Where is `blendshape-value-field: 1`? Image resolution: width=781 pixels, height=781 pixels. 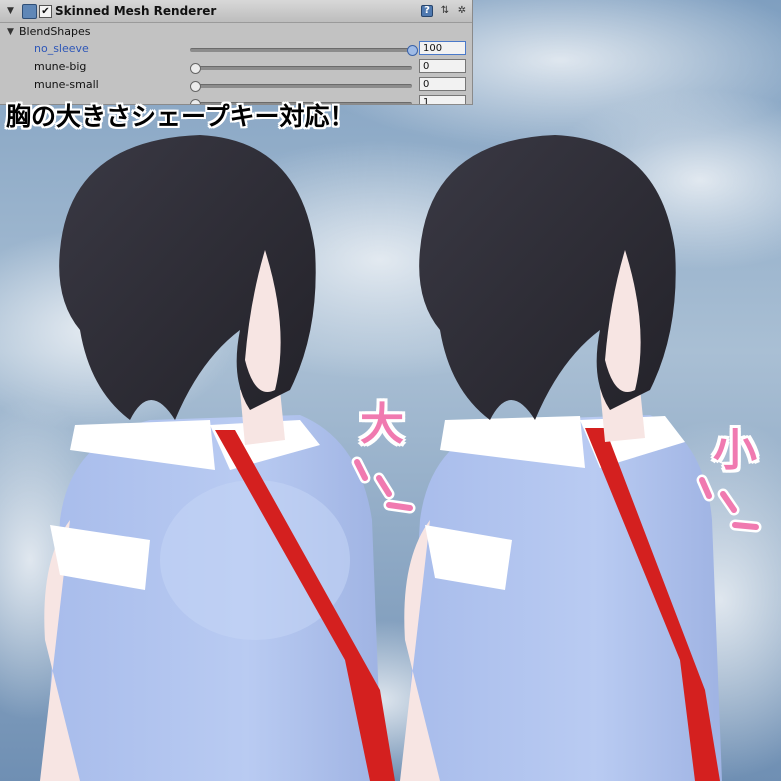
blendshape-value-field: 1 is located at coordinates (442, 99).